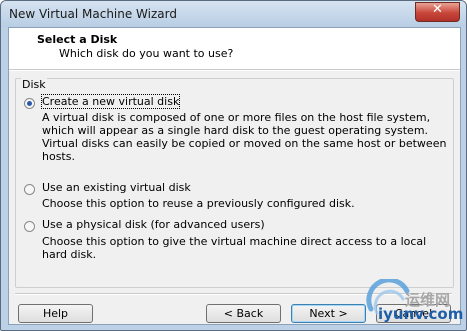 The height and width of the screenshot is (331, 467). Describe the element at coordinates (153, 224) in the screenshot. I see `option-use-physical-disk-label: Use a physical disk (for advanced users)` at that location.